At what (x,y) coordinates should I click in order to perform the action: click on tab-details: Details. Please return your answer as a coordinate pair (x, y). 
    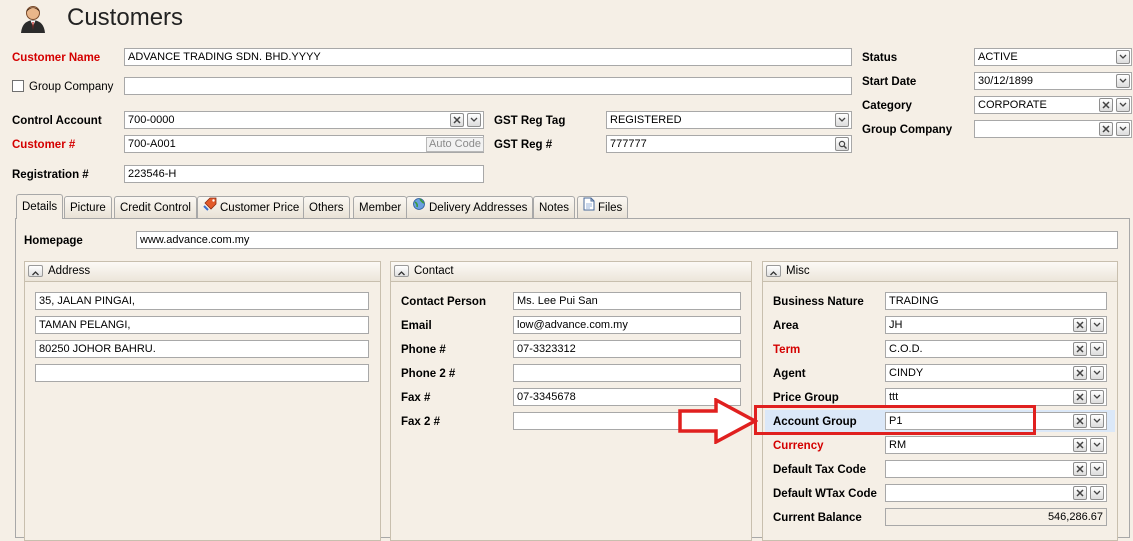
    Looking at the image, I should click on (40, 206).